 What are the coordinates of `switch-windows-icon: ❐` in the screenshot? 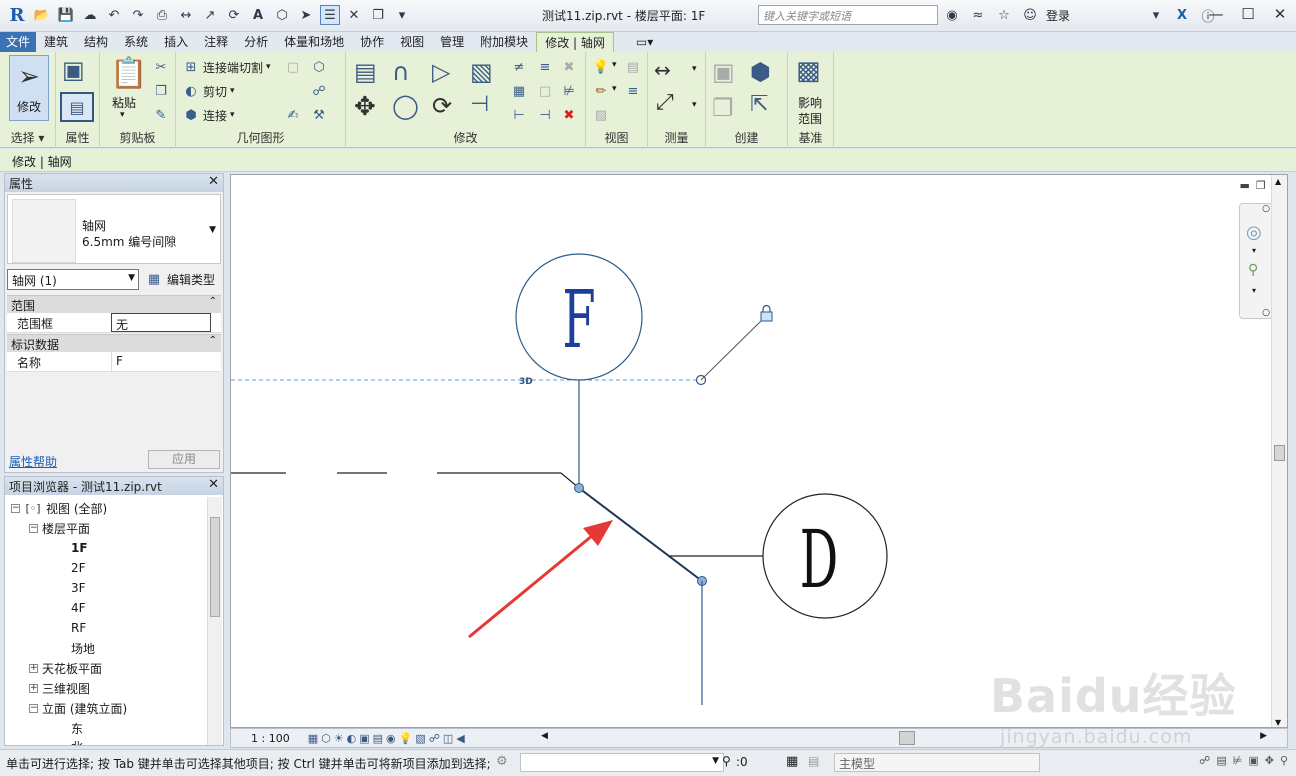 It's located at (378, 15).